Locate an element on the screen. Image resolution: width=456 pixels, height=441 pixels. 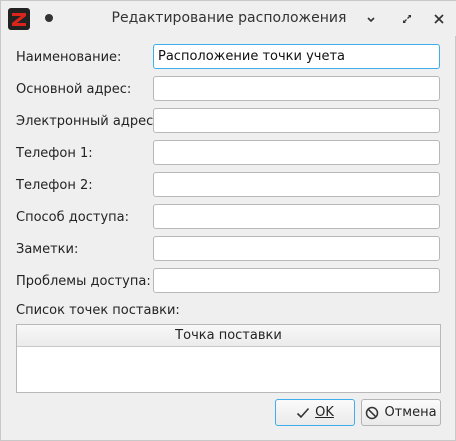
title-bar: Редактирование расположения is located at coordinates (228, 18).